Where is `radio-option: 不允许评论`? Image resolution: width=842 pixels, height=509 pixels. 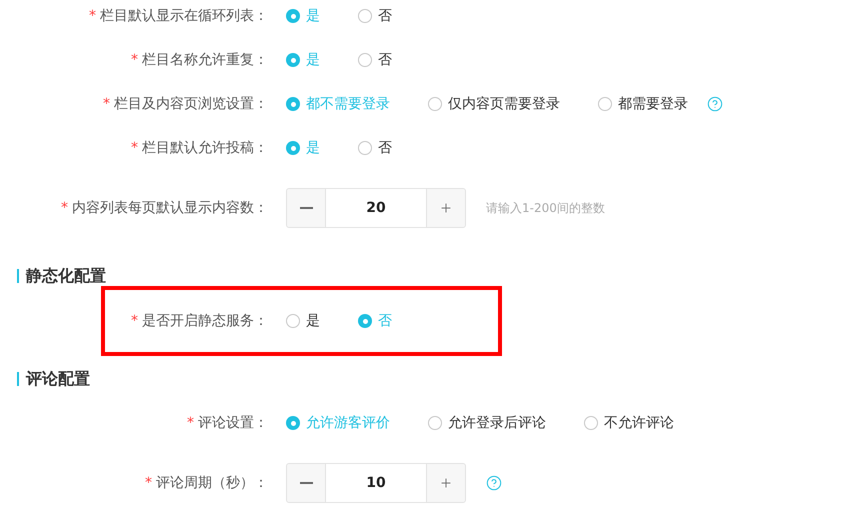 radio-option: 不允许评论 is located at coordinates (629, 423).